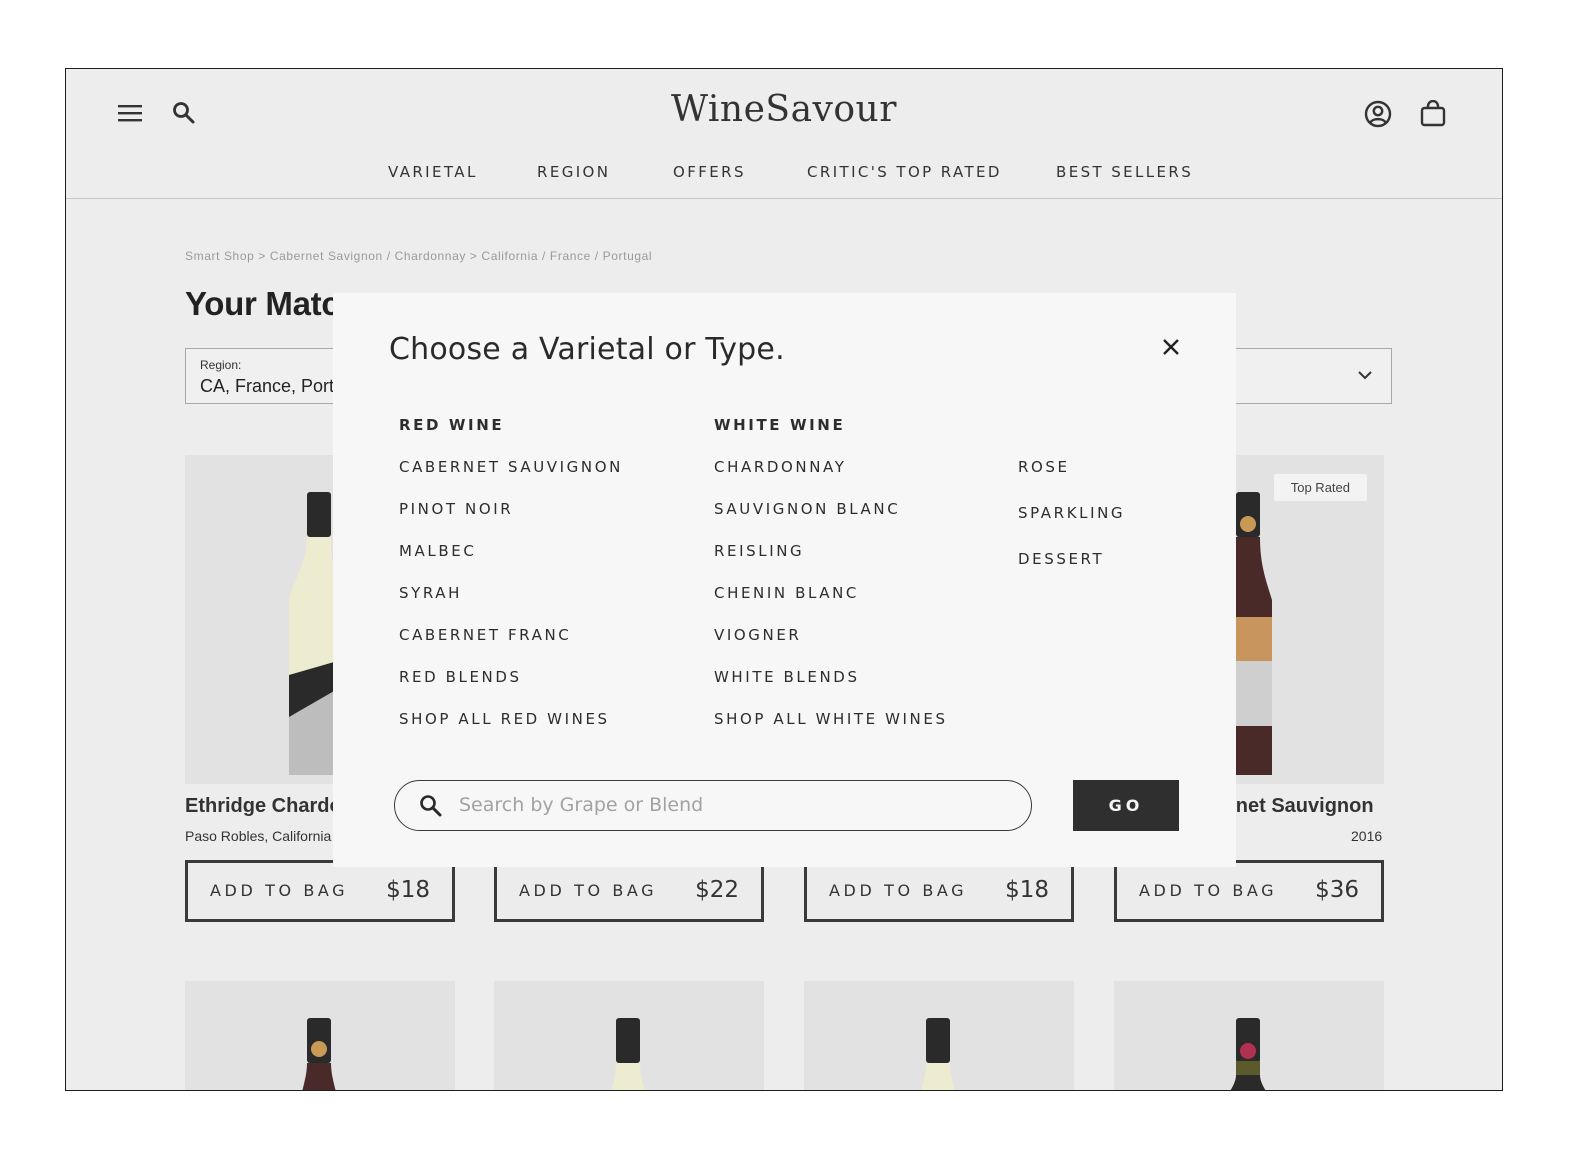 The image size is (1570, 1160). I want to click on add-to-bag-button: ADD TO BAG $36, so click(1249, 891).